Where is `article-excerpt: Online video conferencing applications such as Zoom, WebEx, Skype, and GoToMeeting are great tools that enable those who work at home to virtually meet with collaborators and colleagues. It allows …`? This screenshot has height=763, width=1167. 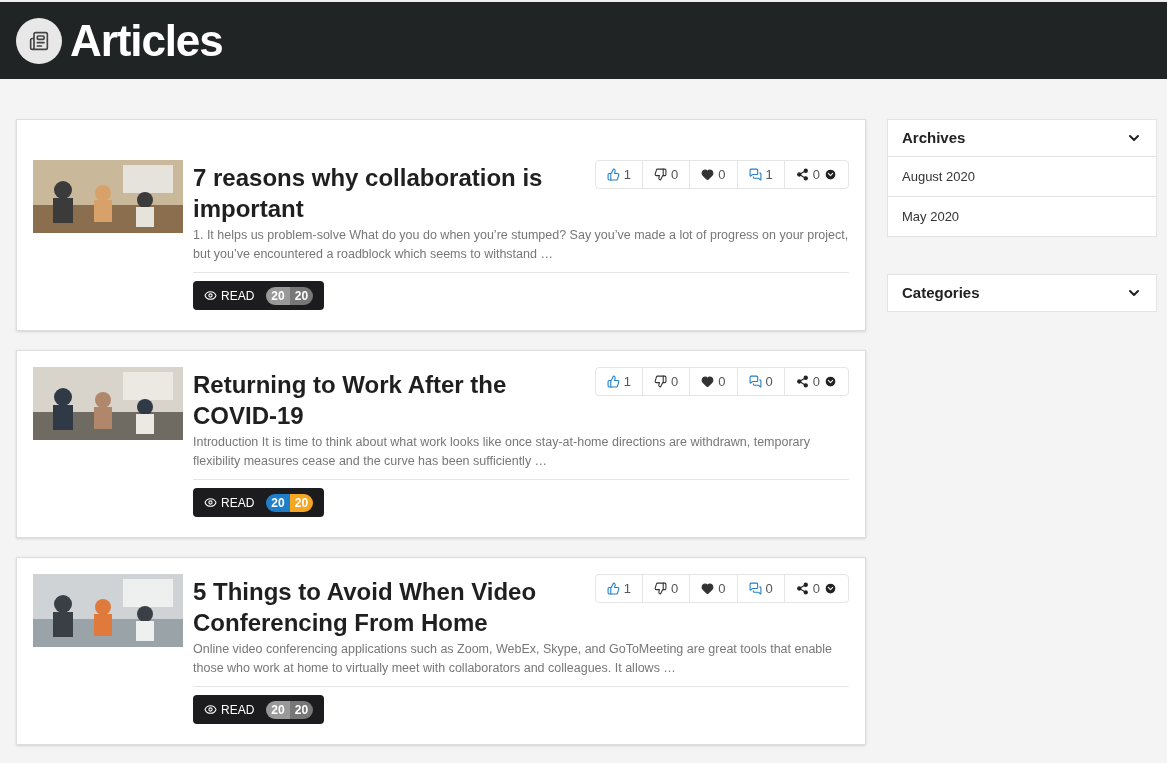
article-excerpt: Online video conferencing applications such as Zoom, WebEx, Skype, and GoToMeeting are great tools that enable those who work at home to virtually meet with collaborators and colleagues. It allows … is located at coordinates (521, 663).